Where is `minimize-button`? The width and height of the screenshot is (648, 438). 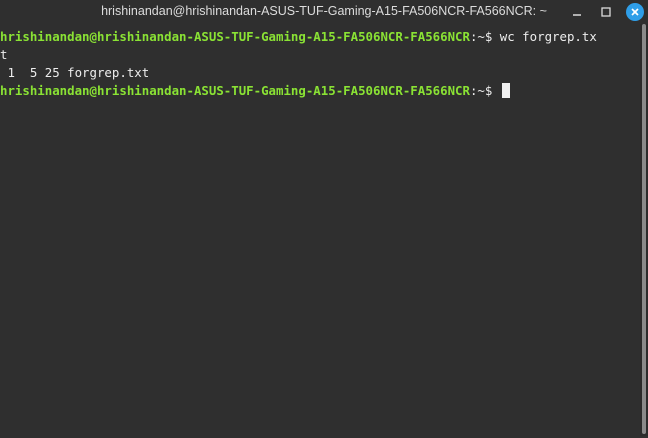
minimize-button is located at coordinates (577, 12).